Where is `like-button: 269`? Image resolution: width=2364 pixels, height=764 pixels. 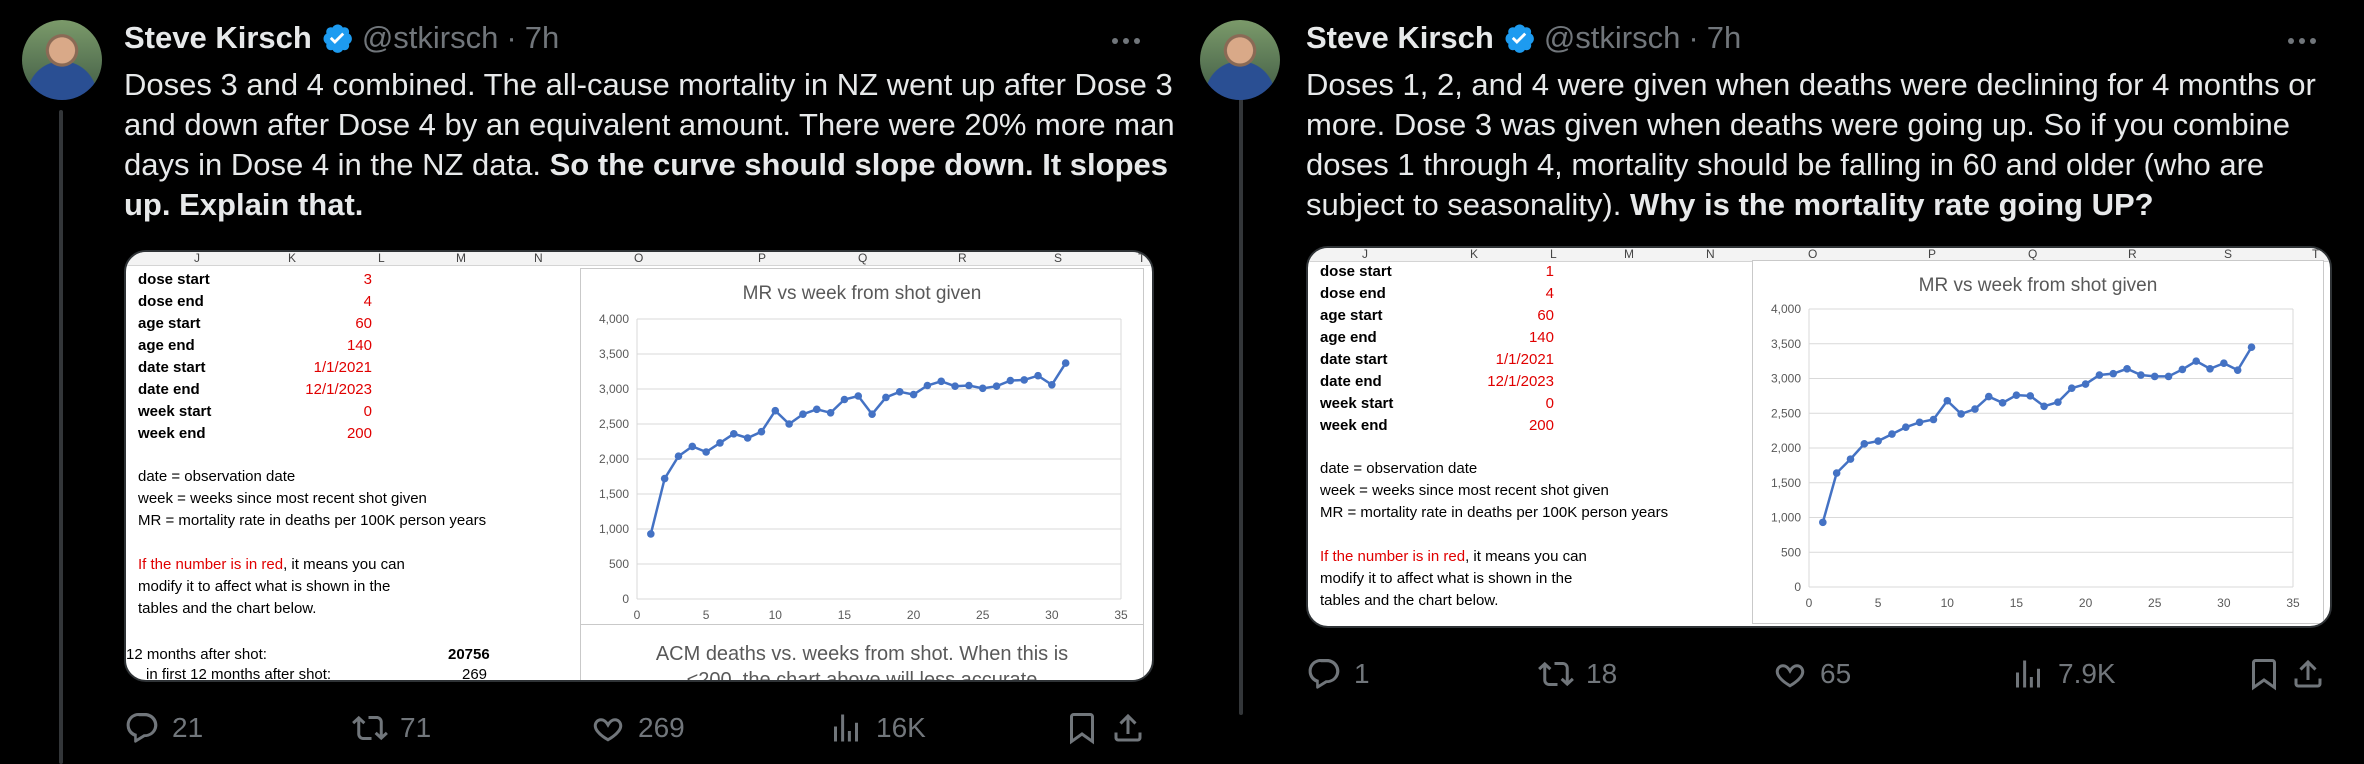 like-button: 269 is located at coordinates (637, 728).